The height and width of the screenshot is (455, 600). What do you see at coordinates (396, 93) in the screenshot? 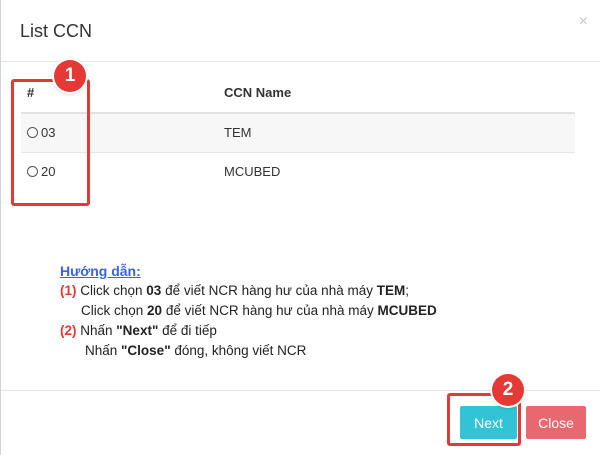
I see `column-header-ccn-name: CCN Name` at bounding box center [396, 93].